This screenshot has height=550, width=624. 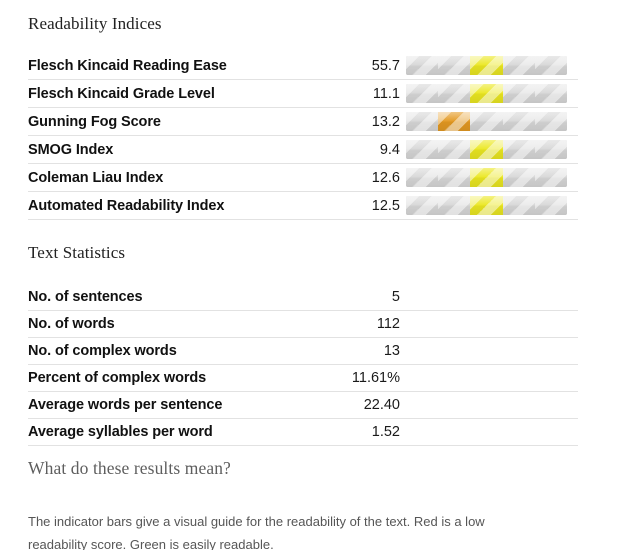 I want to click on row-value: 5, so click(x=351, y=297).